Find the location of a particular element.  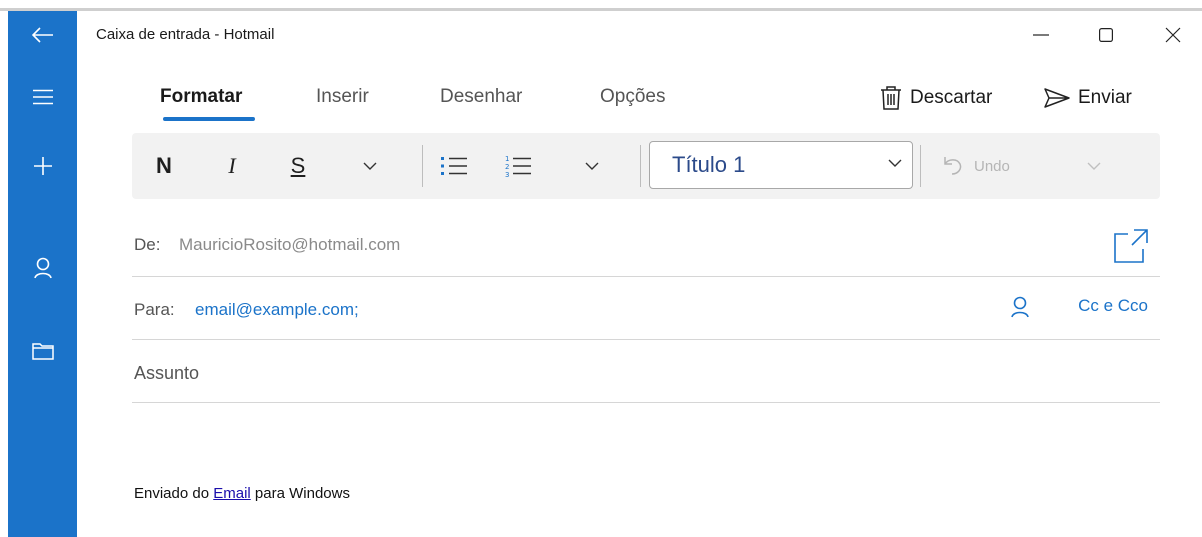

maximize-icon is located at coordinates (1106, 35).